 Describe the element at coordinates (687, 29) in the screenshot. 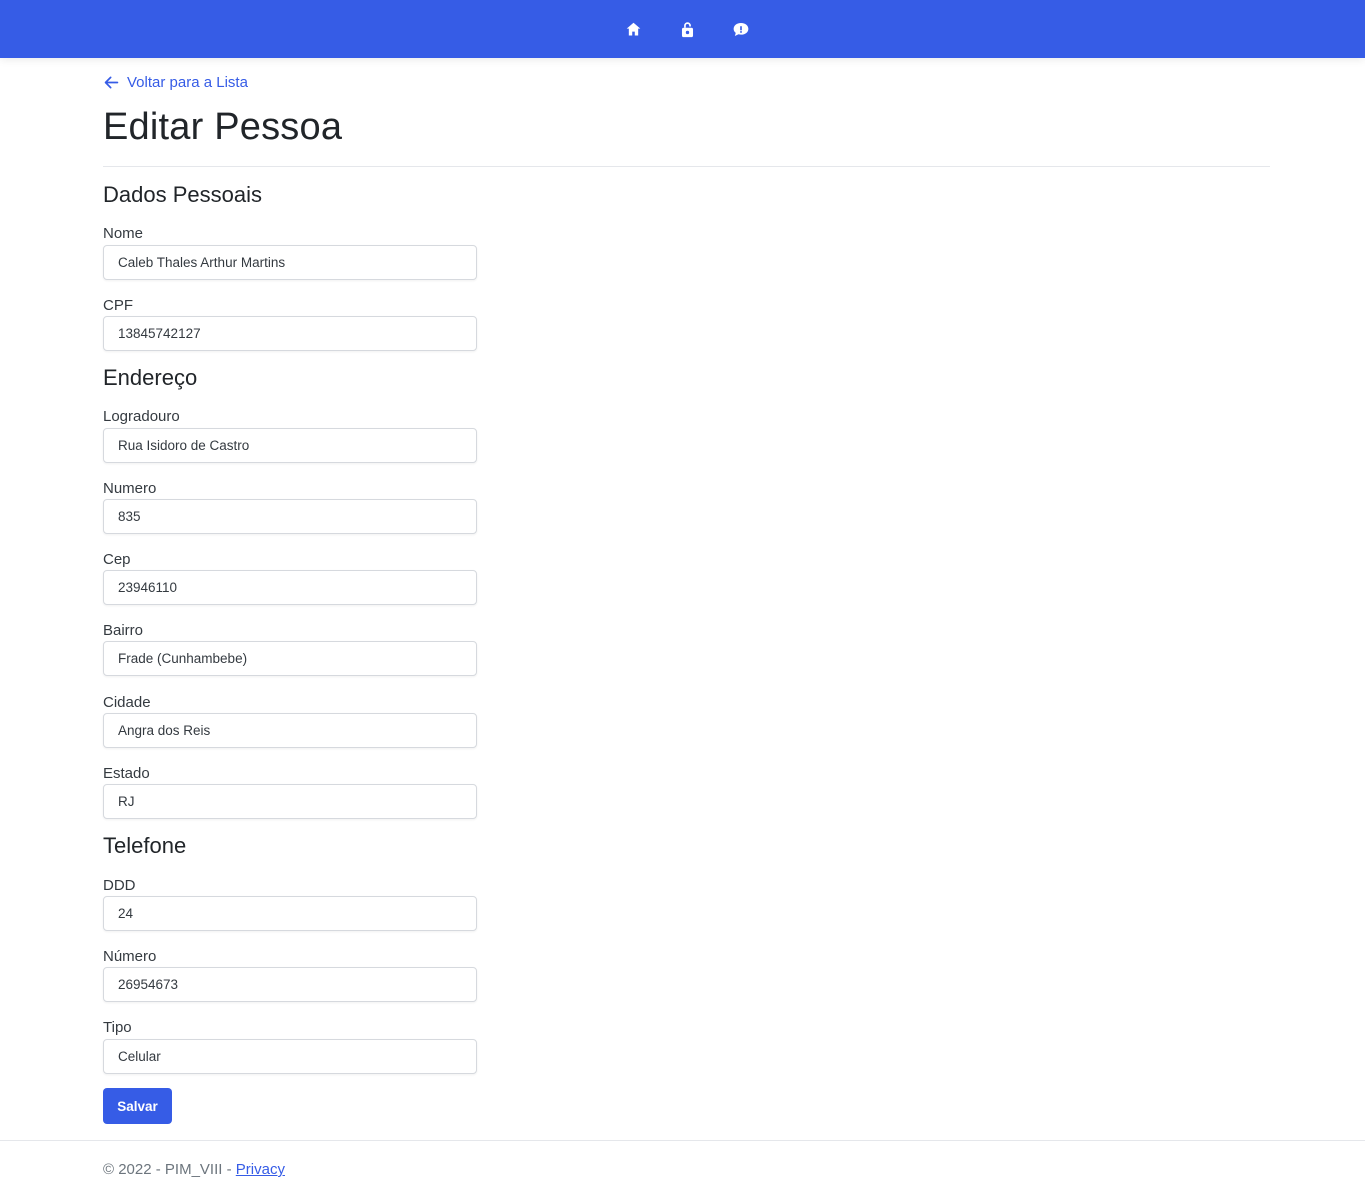

I see `lock-icon` at that location.